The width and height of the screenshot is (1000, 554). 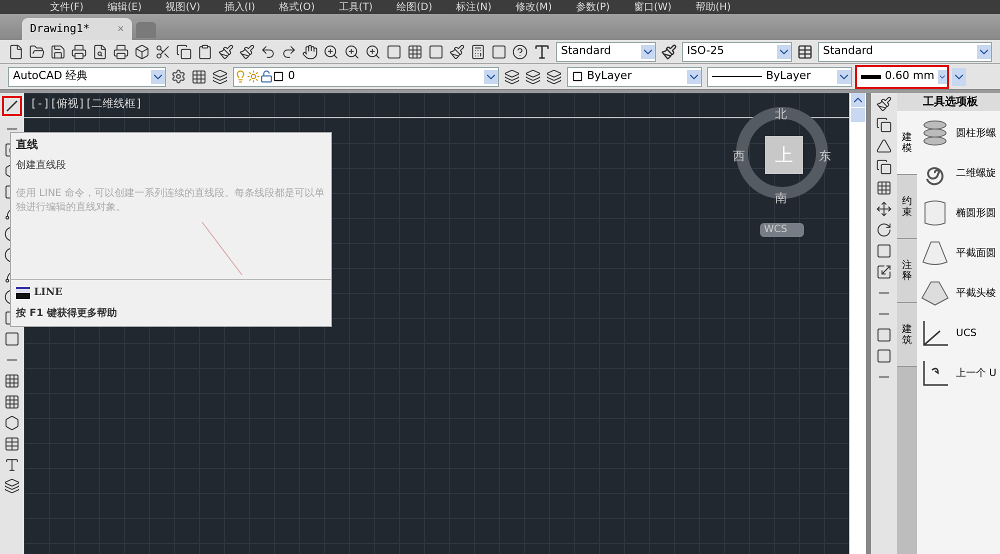 I want to click on palette-title: 工具选项板, so click(x=948, y=102).